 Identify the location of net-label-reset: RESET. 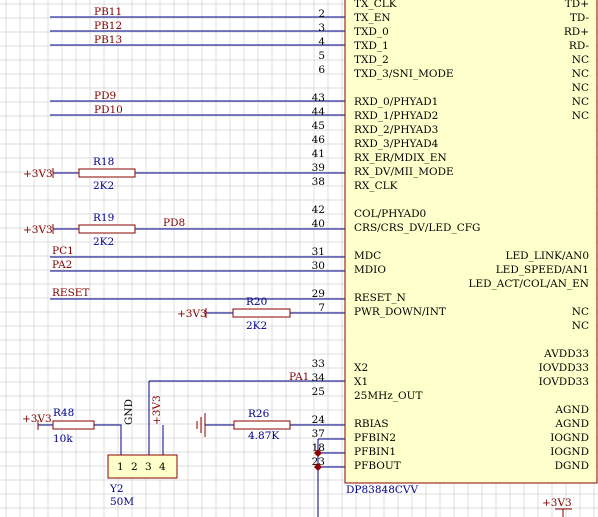
(70, 293).